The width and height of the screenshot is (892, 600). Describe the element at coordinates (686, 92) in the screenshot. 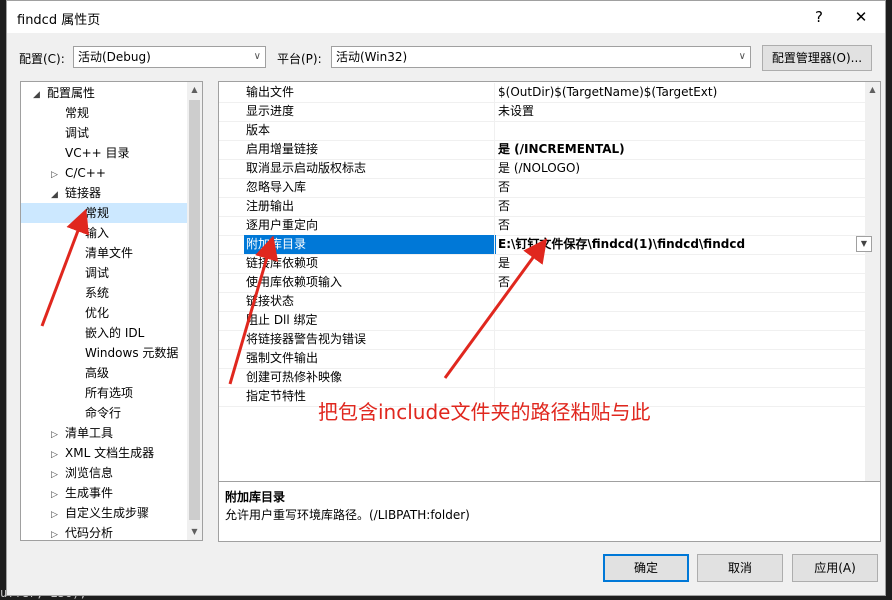

I see `property-value: $(OutDir)$(TargetName)$(TargetExt)` at that location.